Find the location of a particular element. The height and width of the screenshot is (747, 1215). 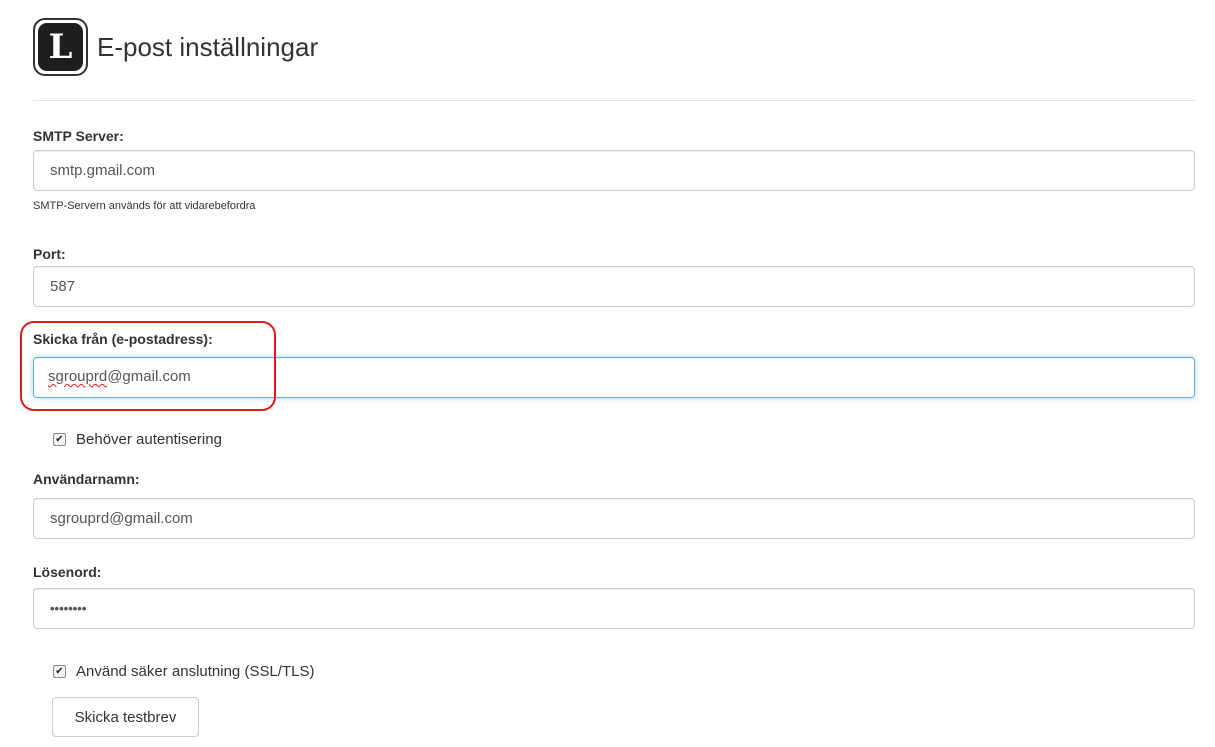

requires-auth-checkbox: ✔ is located at coordinates (59, 439).